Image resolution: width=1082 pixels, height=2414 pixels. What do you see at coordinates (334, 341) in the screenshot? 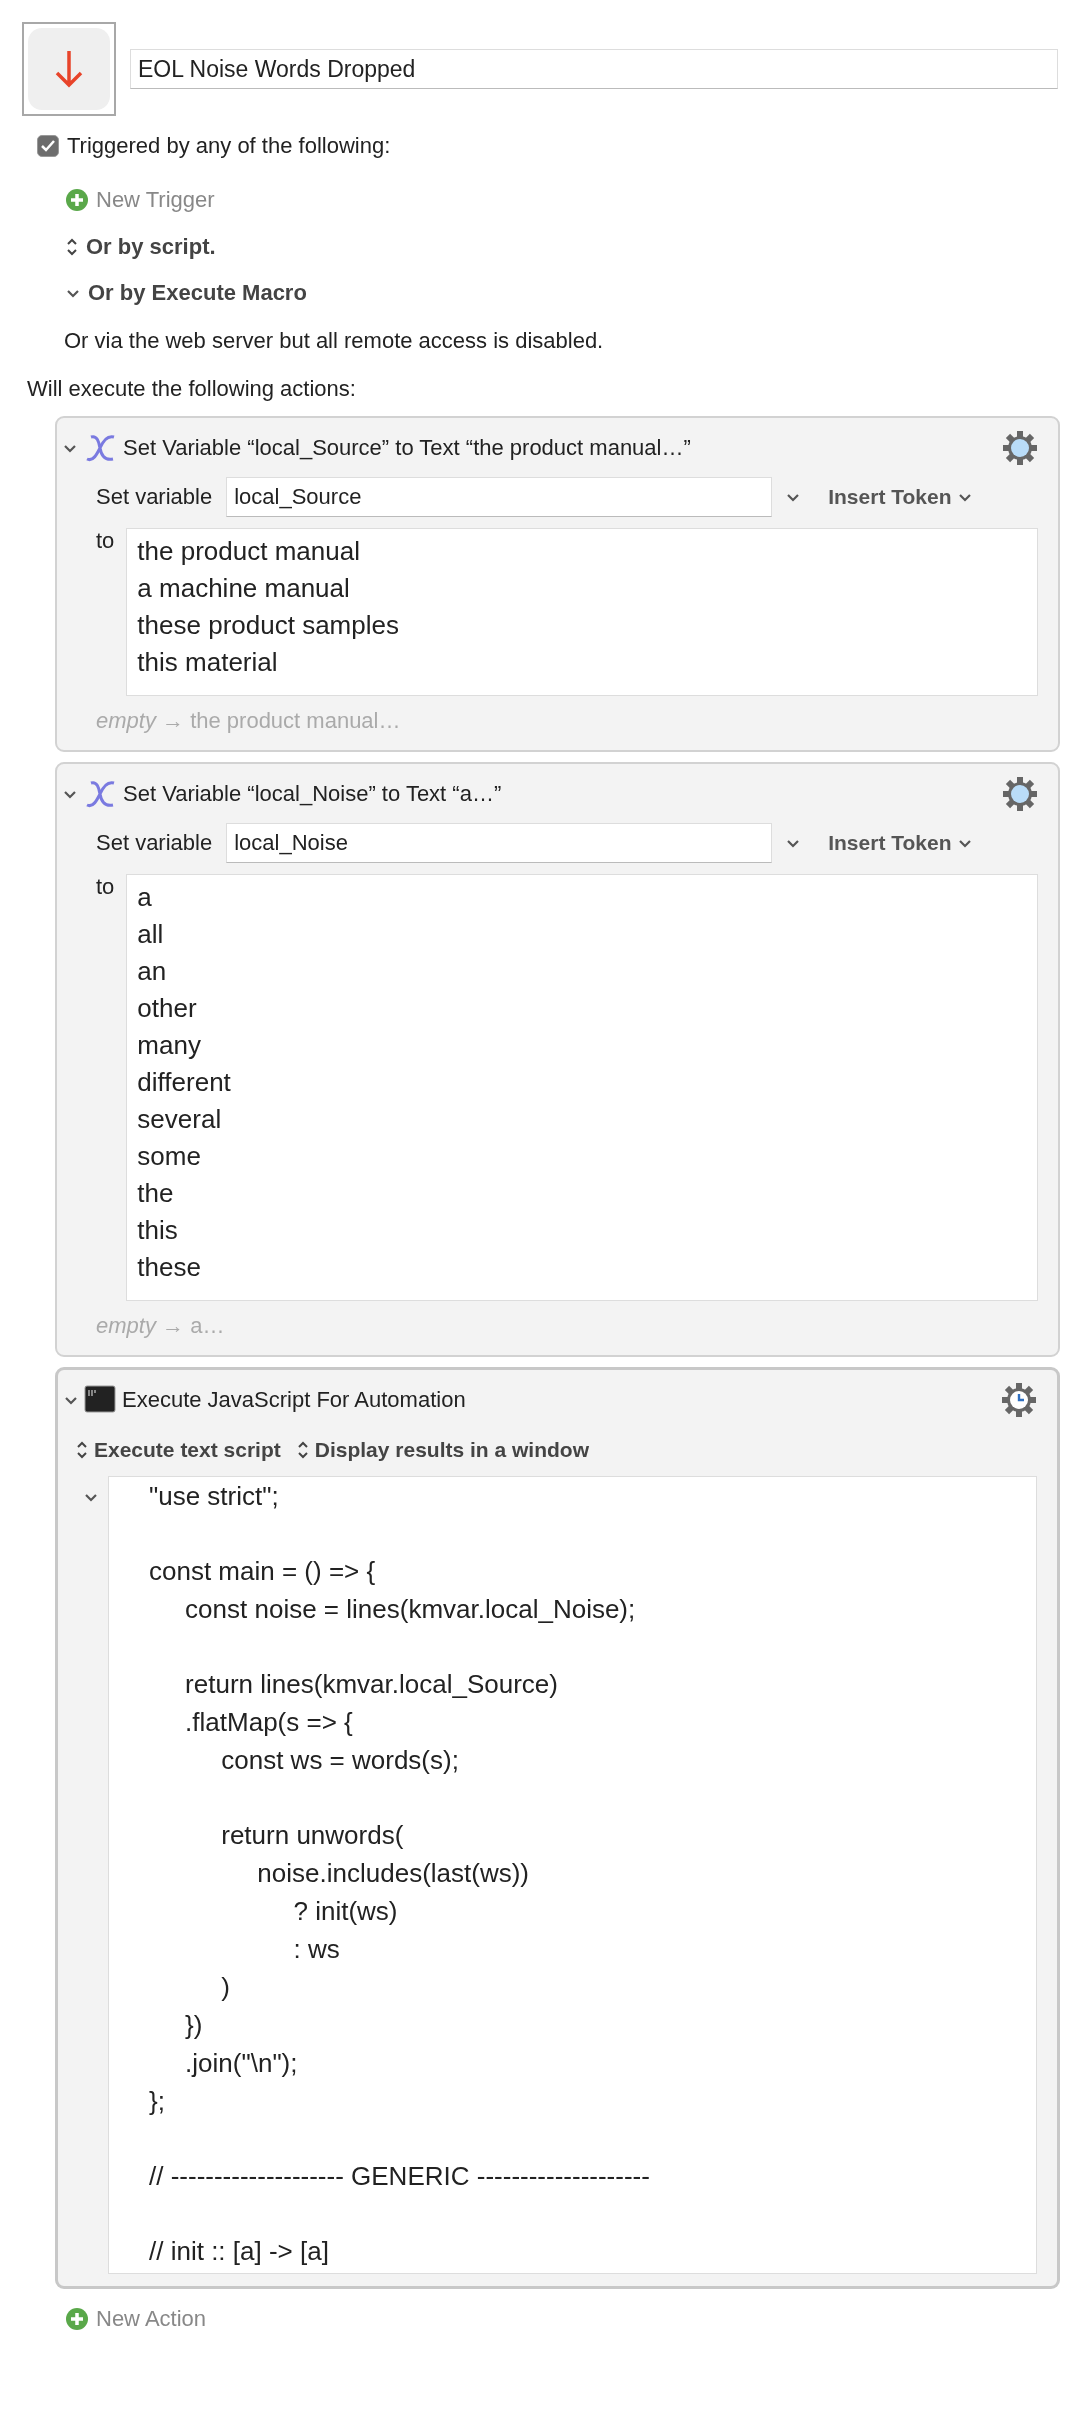
I see `web-server-note: Or via the web server but all remote access is disabled.` at bounding box center [334, 341].